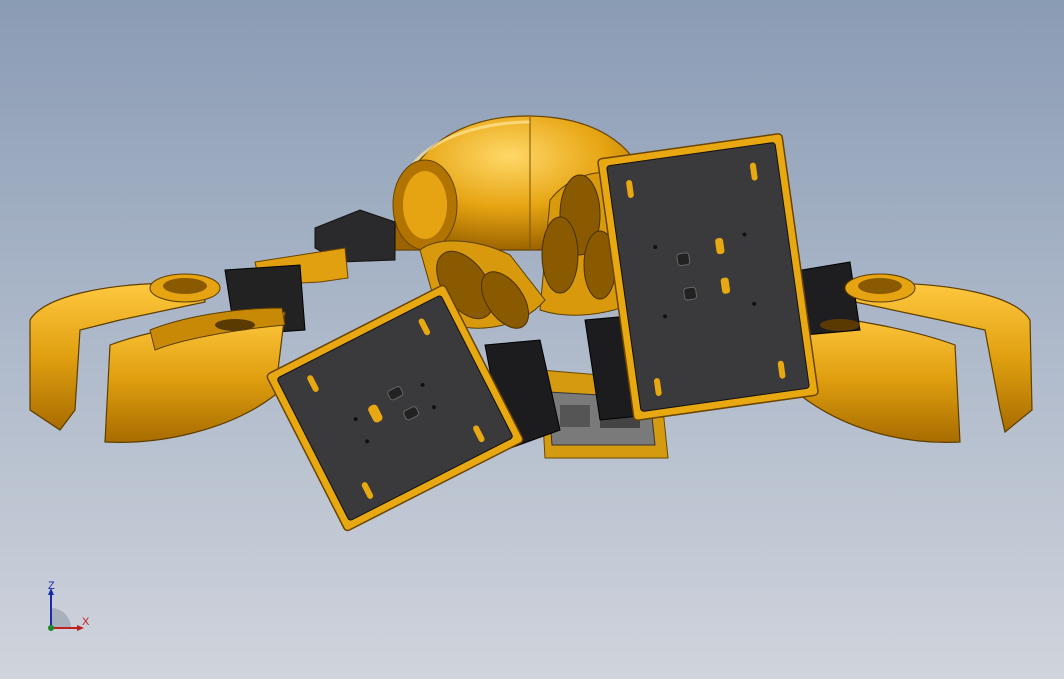 This screenshot has height=679, width=1064. What do you see at coordinates (51, 586) in the screenshot?
I see `z-axis-label: Z` at bounding box center [51, 586].